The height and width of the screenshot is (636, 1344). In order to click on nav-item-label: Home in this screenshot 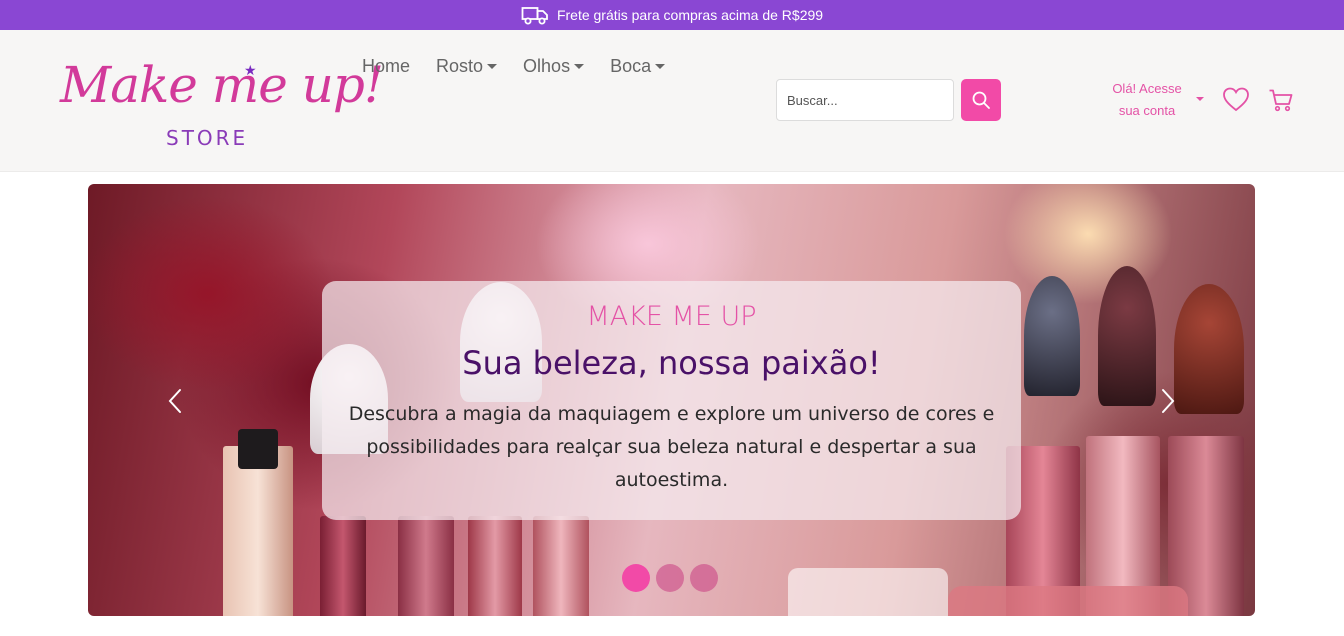, I will do `click(386, 66)`.